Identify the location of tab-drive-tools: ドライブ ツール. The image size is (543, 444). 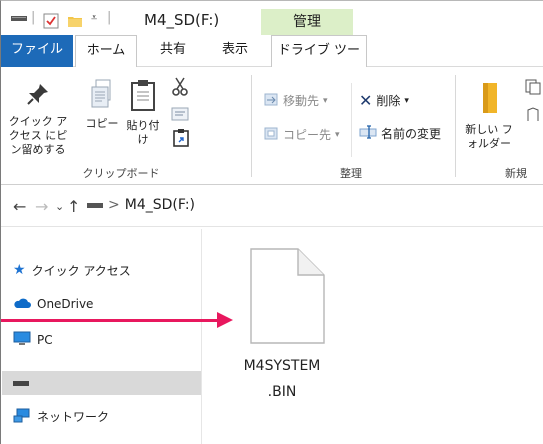
(319, 61).